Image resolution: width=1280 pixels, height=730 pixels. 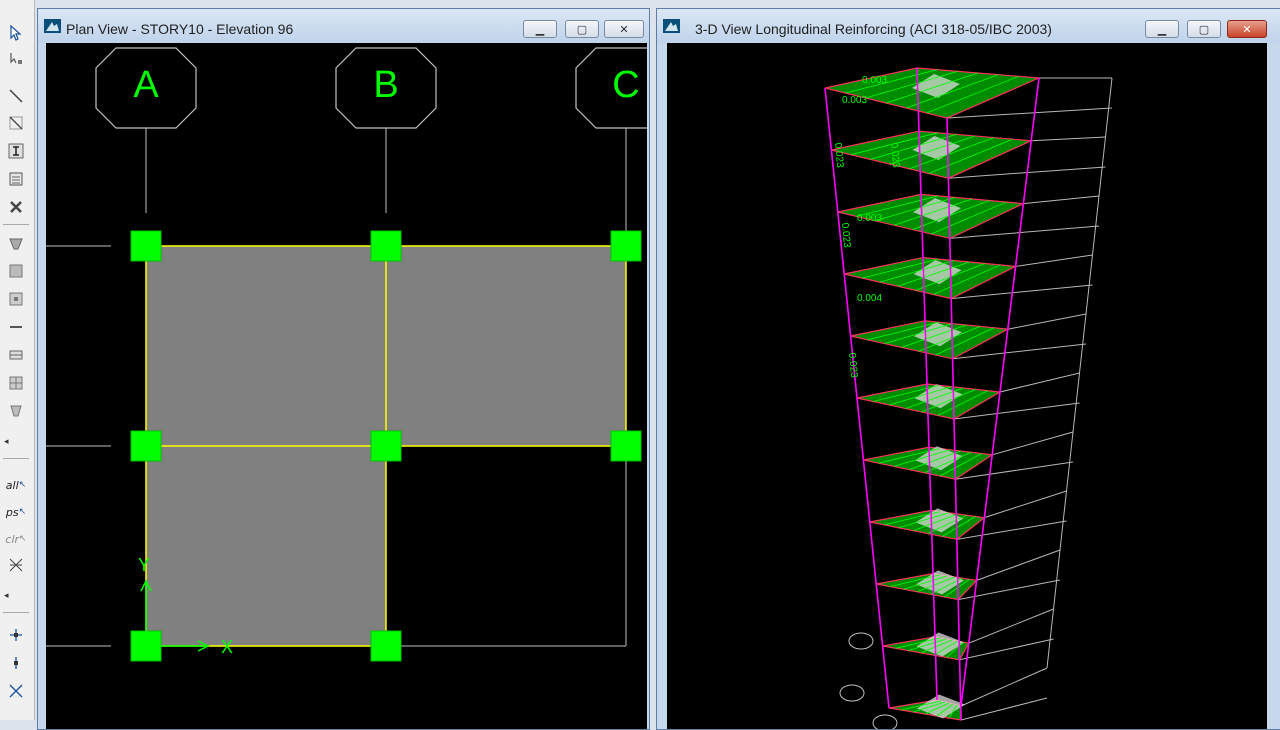 What do you see at coordinates (16, 207) in the screenshot?
I see `delete-icon` at bounding box center [16, 207].